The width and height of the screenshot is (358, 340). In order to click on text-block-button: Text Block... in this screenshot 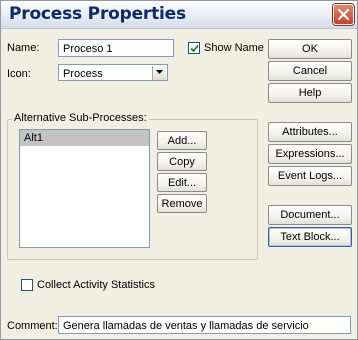, I will do `click(310, 237)`.